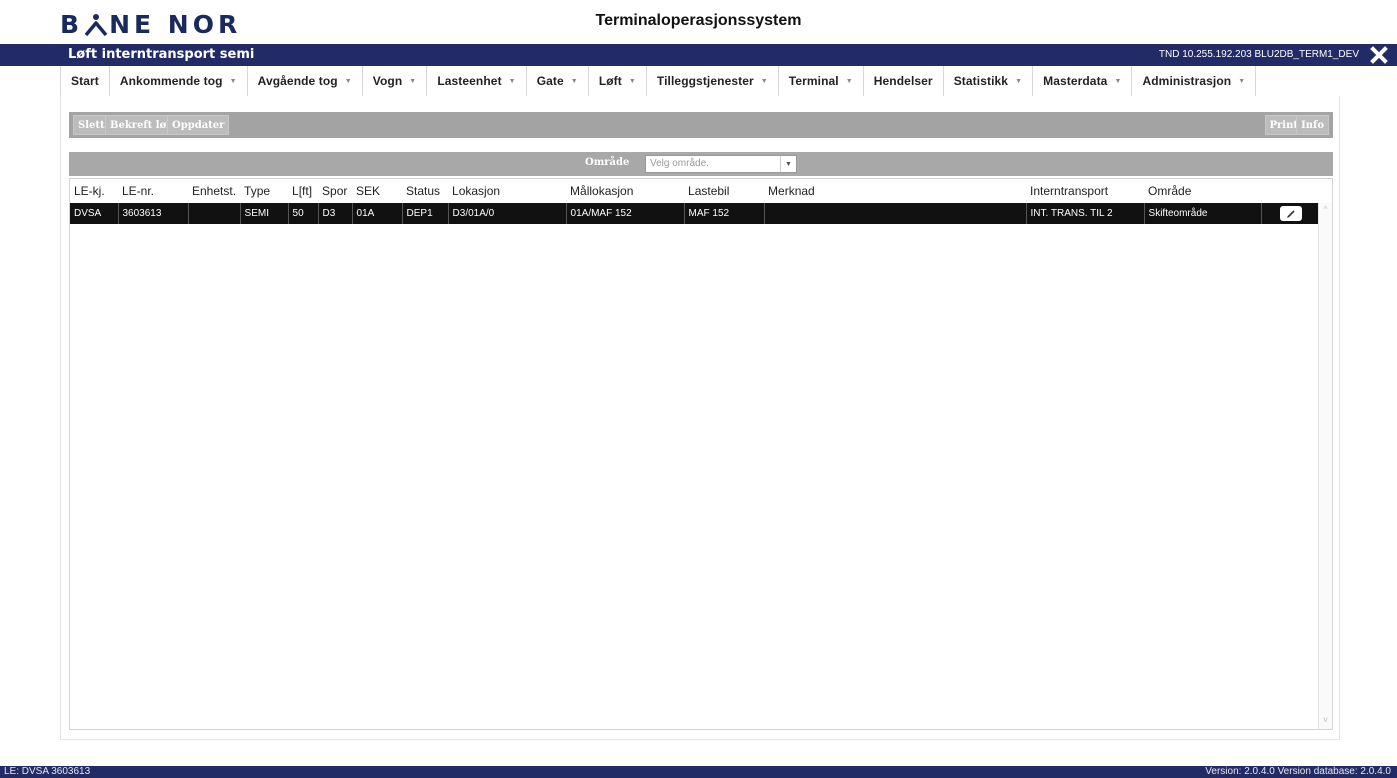 This screenshot has height=778, width=1397. I want to click on table-cell: 01A, so click(377, 213).